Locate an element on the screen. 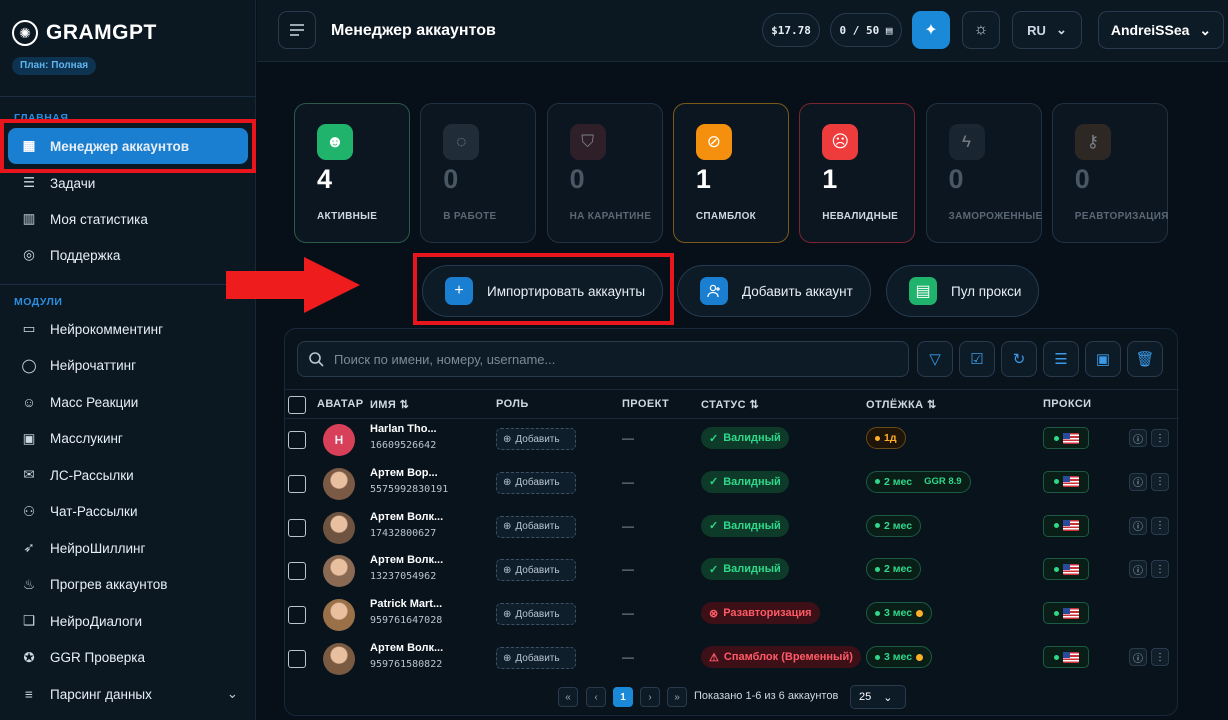 Image resolution: width=1228 pixels, height=720 pixels. plus-circle-icon: ⊕ is located at coordinates (507, 527).